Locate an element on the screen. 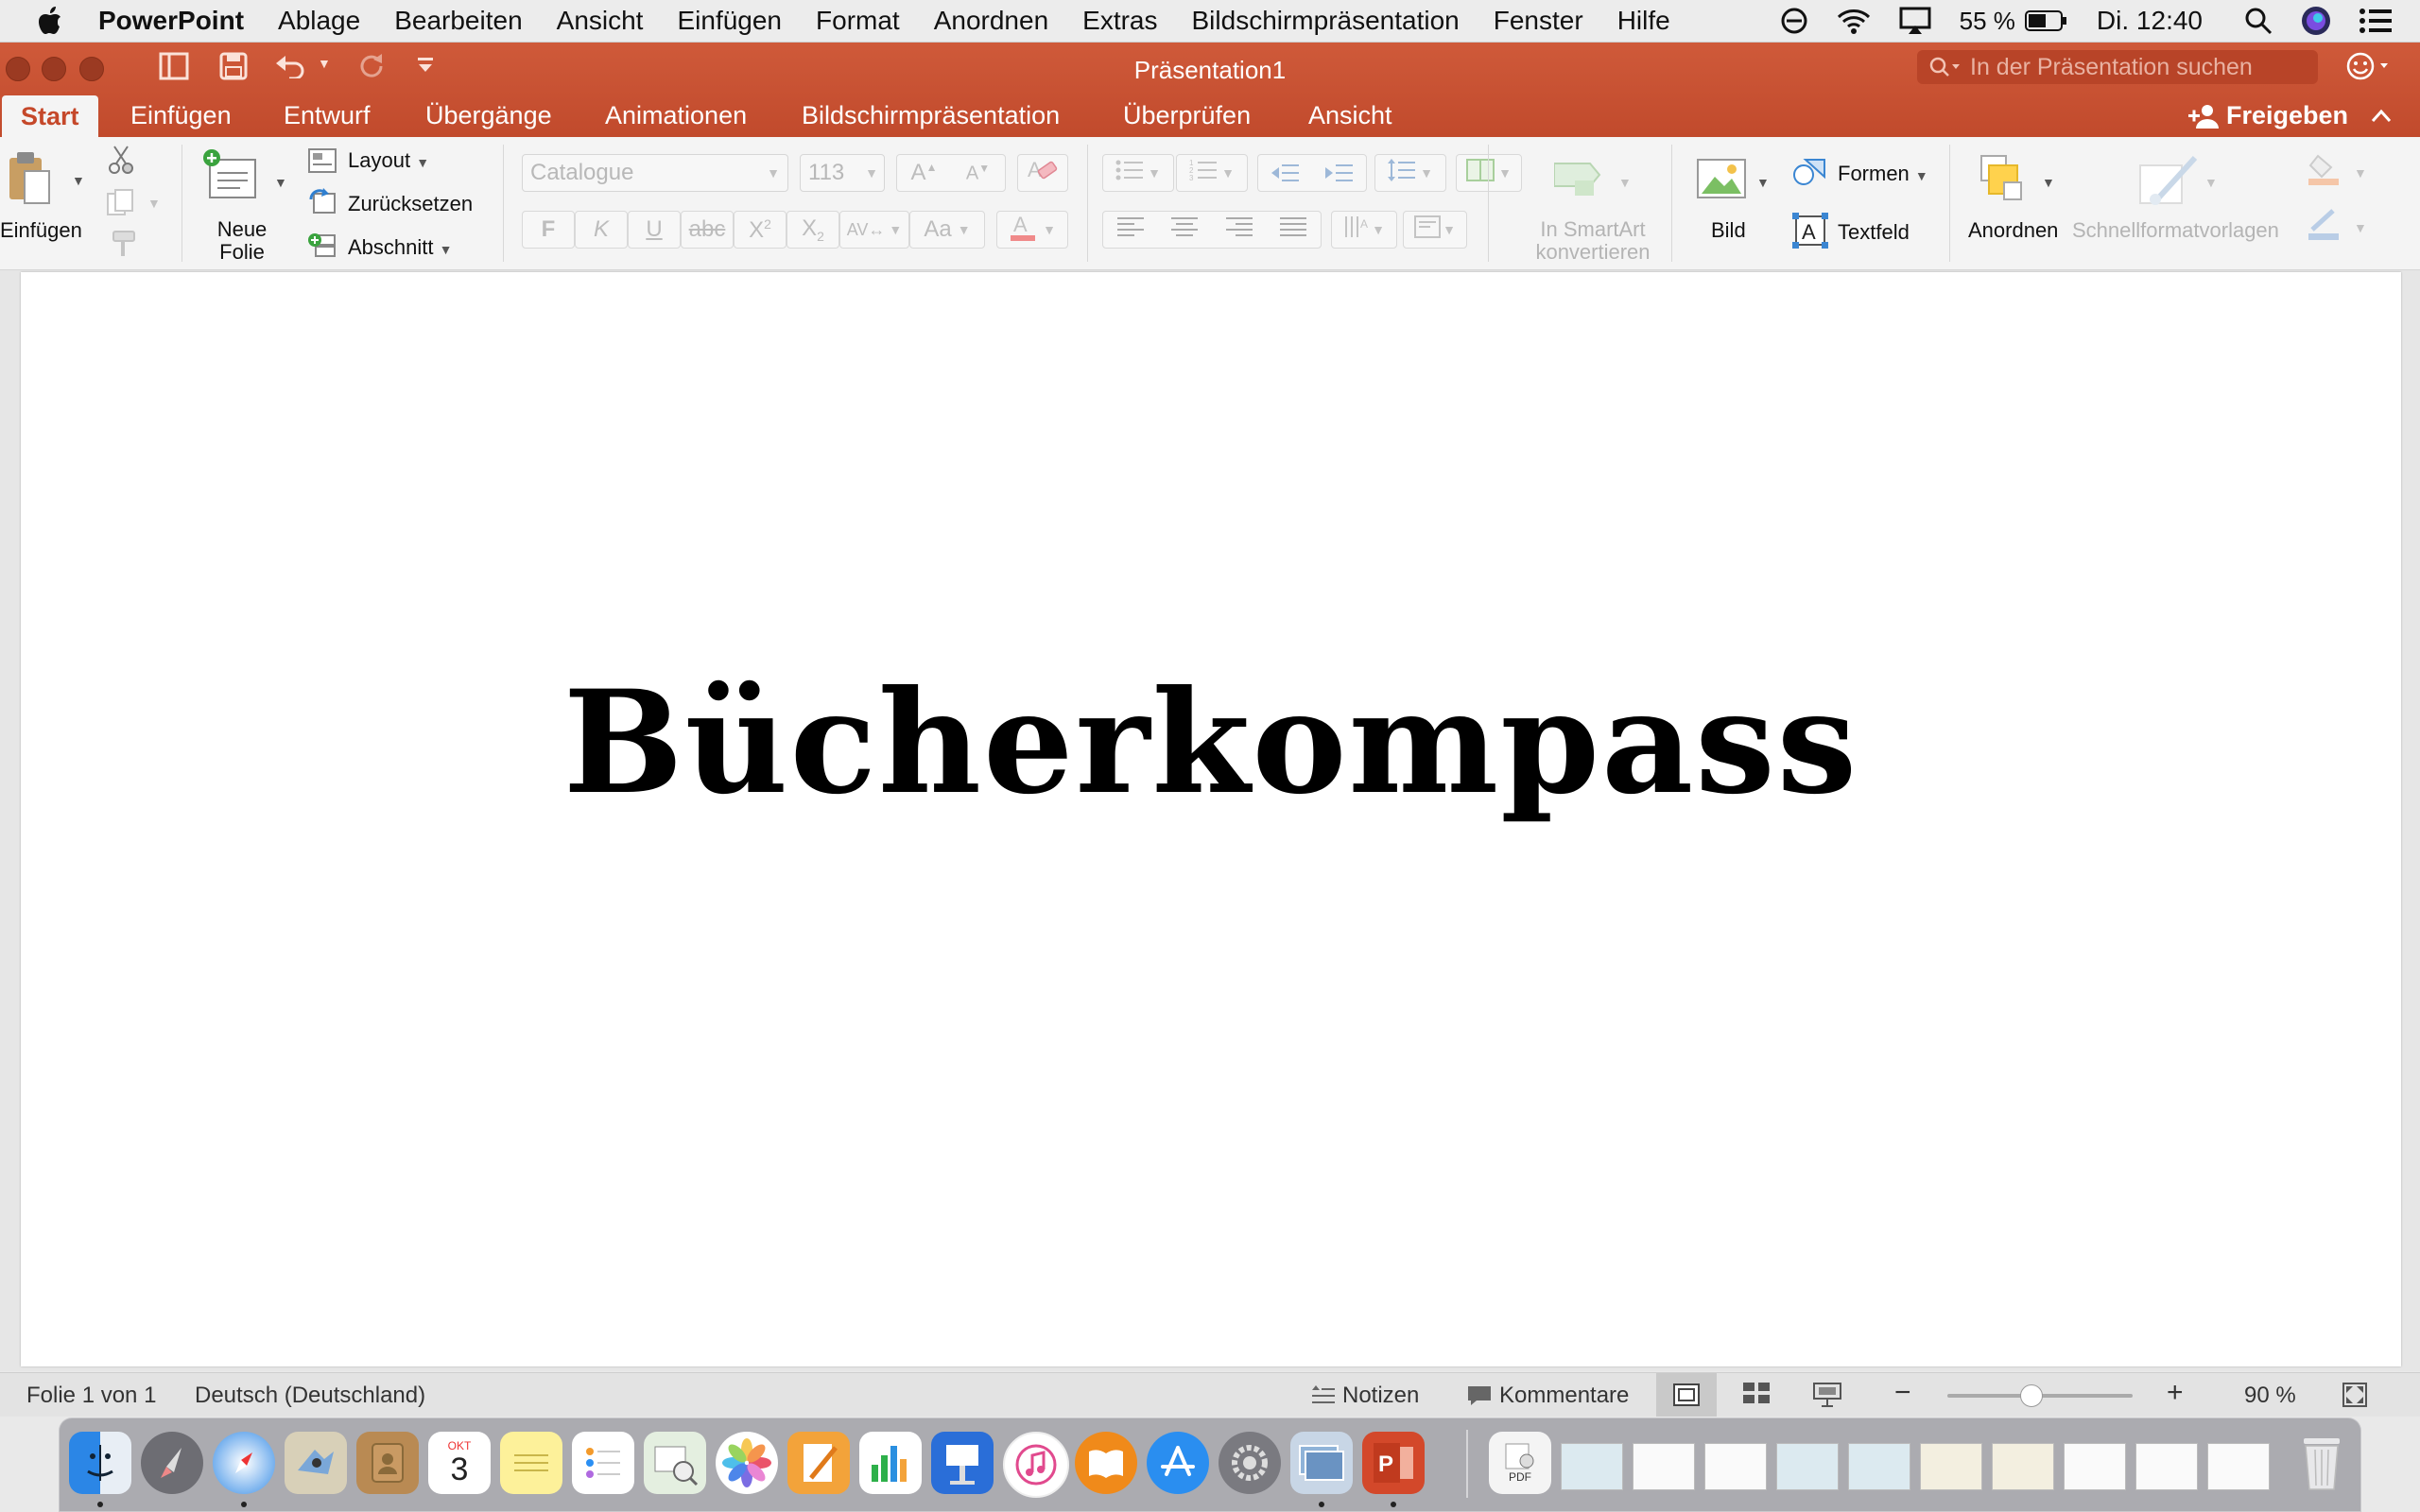  change-case-button: Aa ▼ is located at coordinates (947, 230).